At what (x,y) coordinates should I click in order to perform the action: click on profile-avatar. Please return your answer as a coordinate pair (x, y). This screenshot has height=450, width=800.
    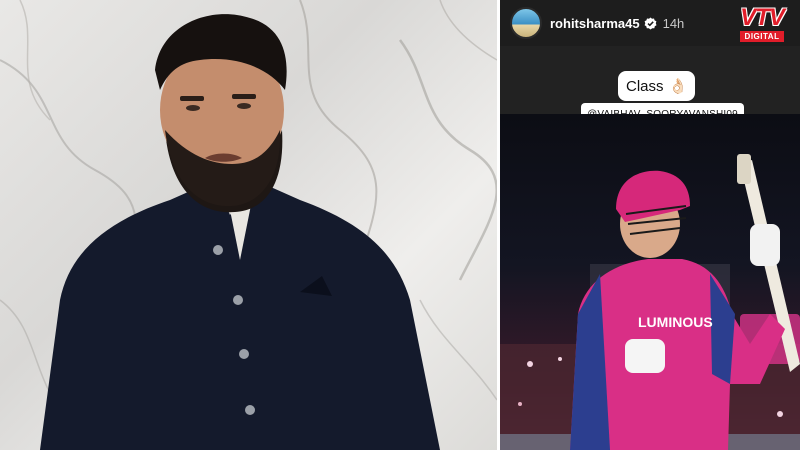
    Looking at the image, I should click on (526, 23).